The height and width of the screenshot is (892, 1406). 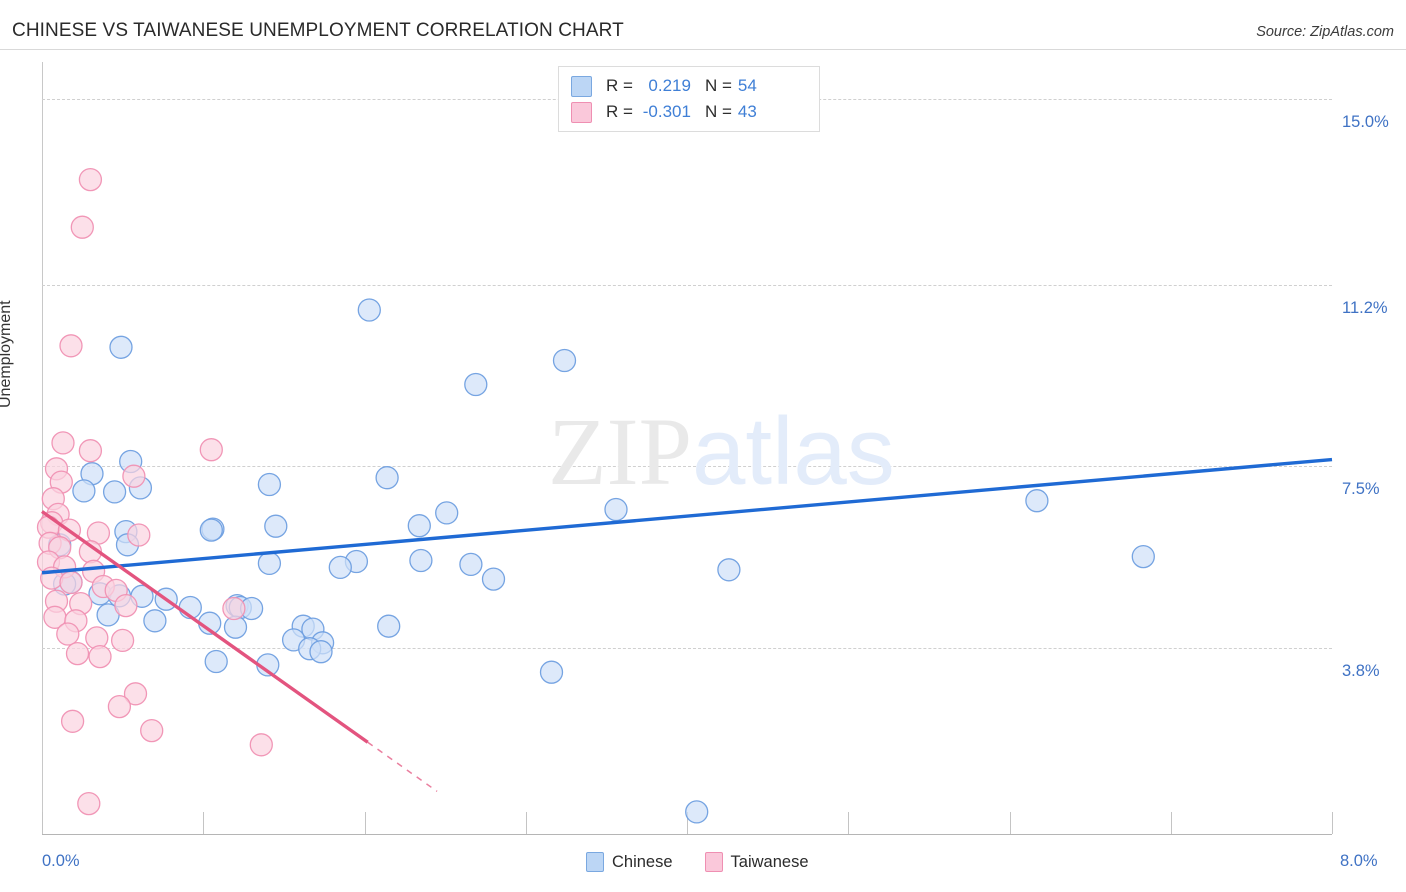 I want to click on x-axis-max-label: 8.0%, so click(x=1359, y=861).